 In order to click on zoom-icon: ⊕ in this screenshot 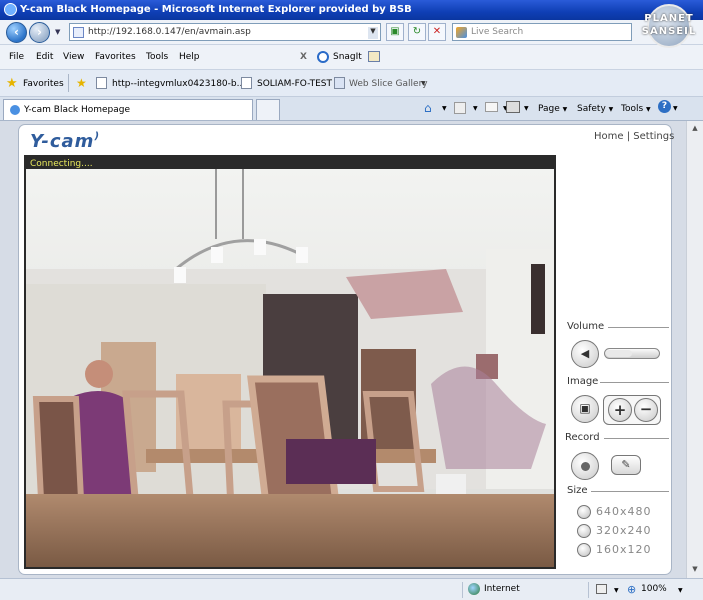, I will do `click(632, 589)`.